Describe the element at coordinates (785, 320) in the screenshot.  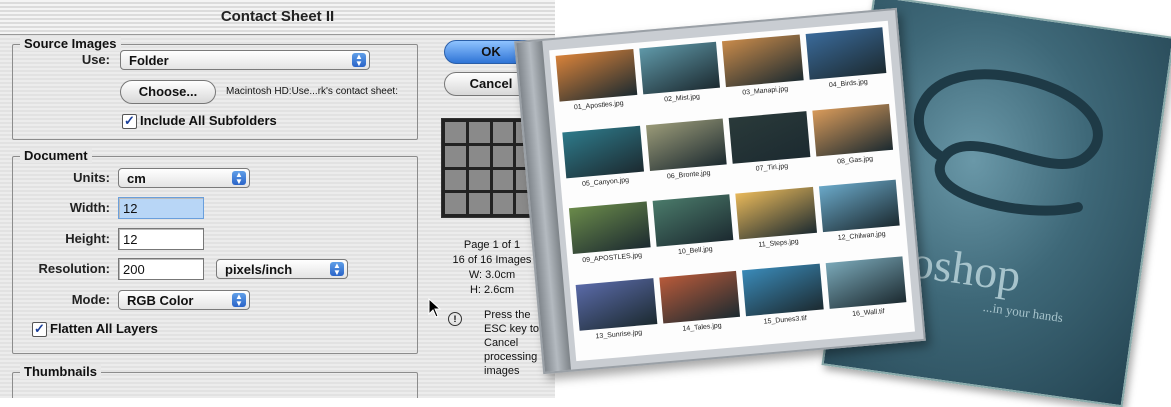
I see `thumbnail-caption: 15_Dunes3.tif` at that location.